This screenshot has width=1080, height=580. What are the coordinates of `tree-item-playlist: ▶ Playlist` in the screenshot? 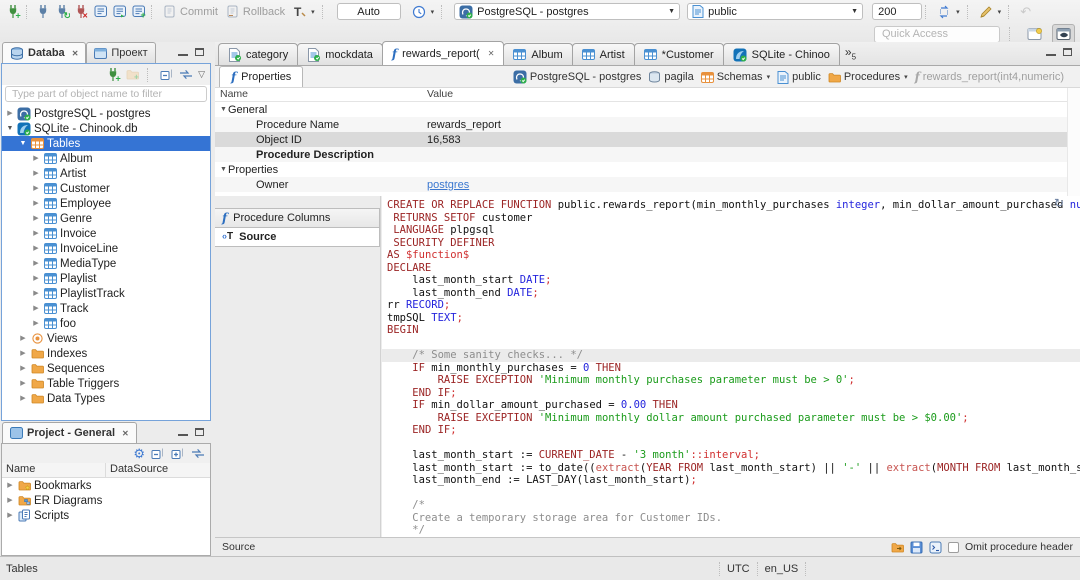 It's located at (106, 278).